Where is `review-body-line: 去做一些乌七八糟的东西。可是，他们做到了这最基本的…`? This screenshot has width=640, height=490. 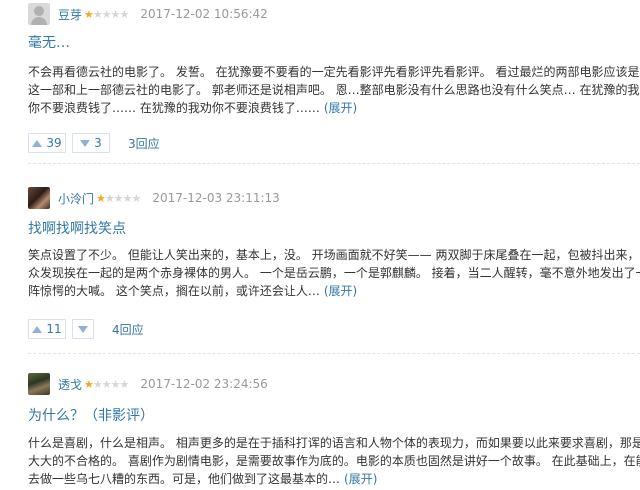 review-body-line: 去做一些乌七八糟的东西。可是，他们做到了这最基本的… is located at coordinates (184, 479).